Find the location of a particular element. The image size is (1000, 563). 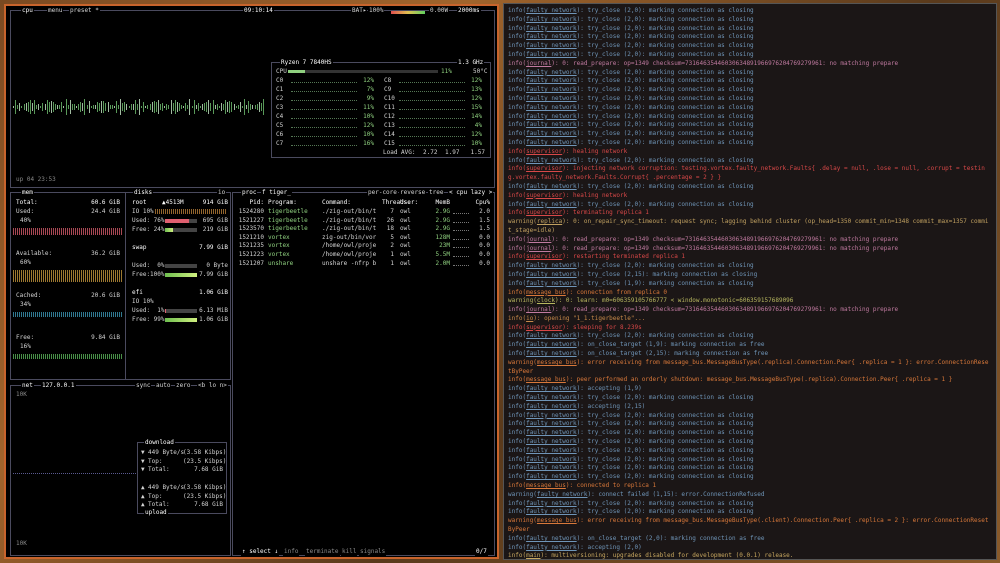

auto-toggle: auto is located at coordinates (163, 386).